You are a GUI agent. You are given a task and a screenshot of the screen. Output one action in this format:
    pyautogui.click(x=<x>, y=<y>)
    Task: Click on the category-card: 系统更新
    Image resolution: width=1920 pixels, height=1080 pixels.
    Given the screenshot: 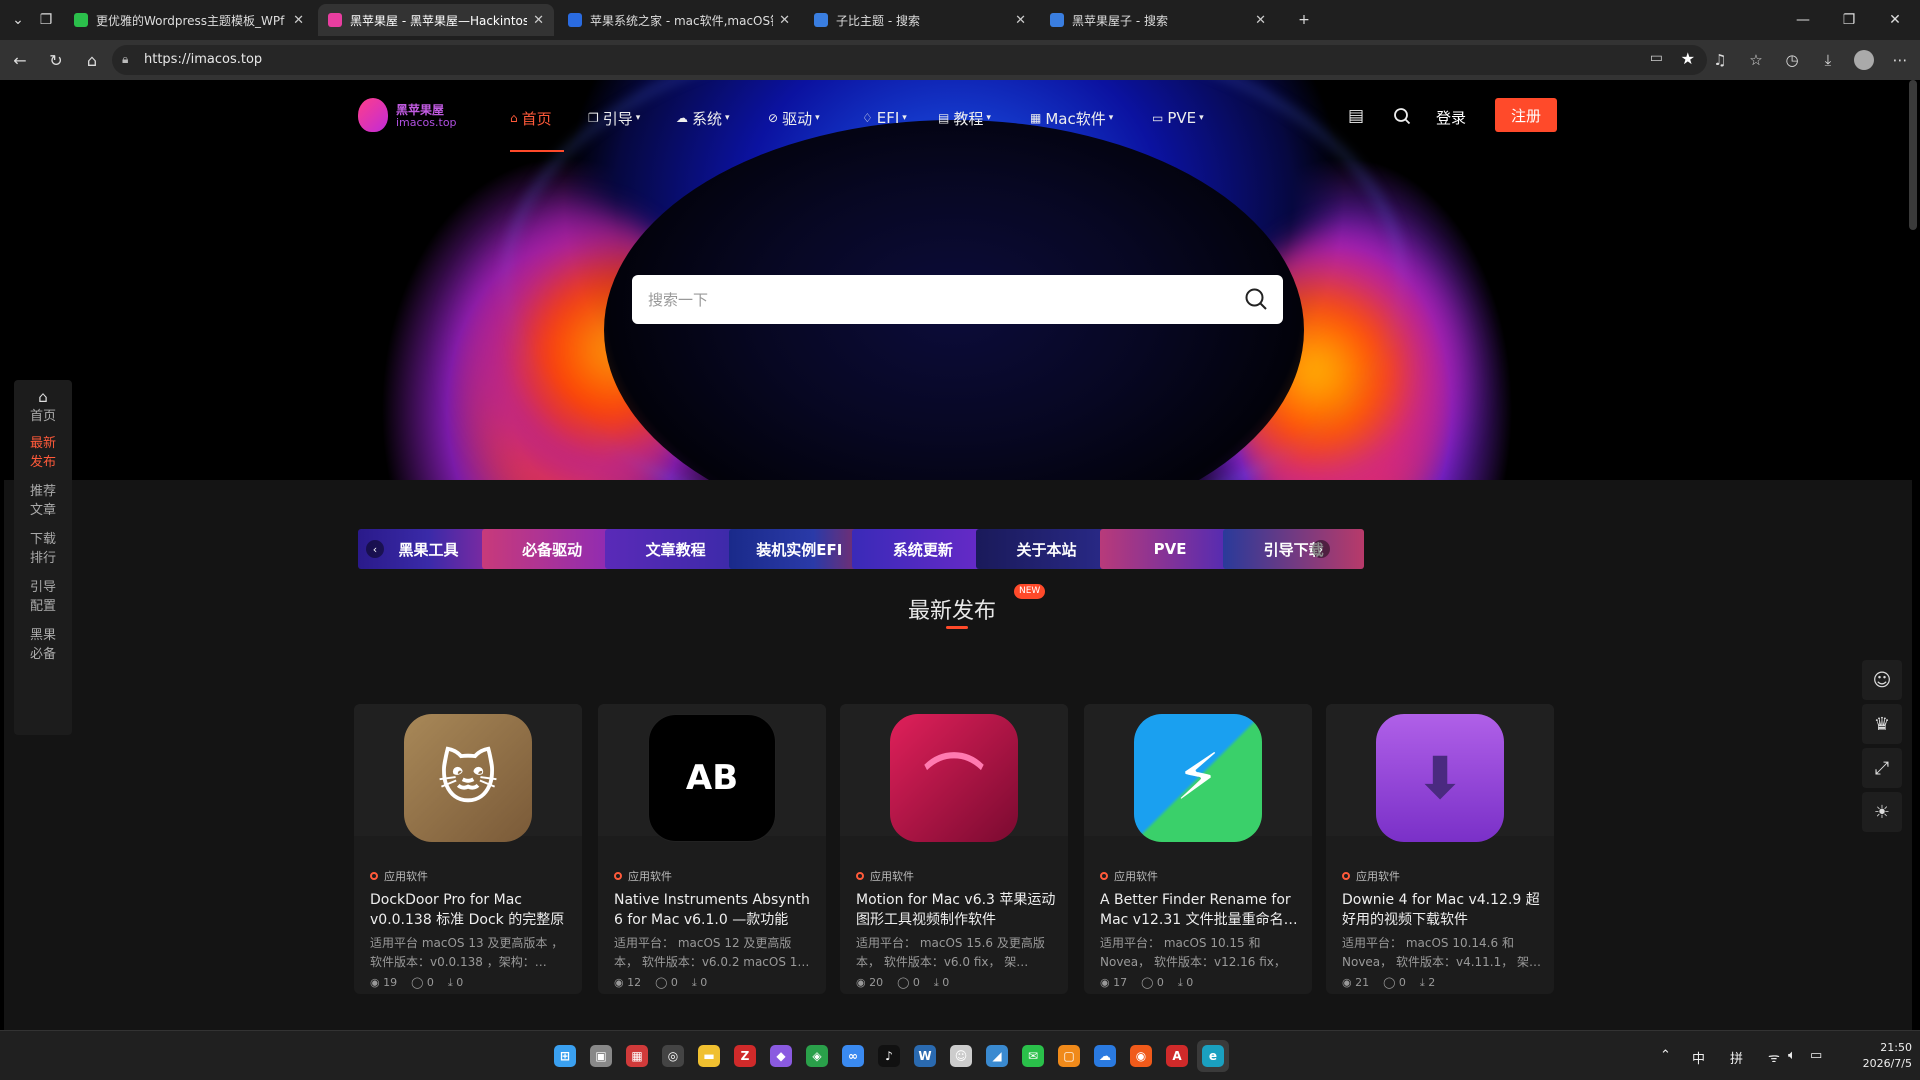 What is the action you would take?
    pyautogui.click(x=923, y=549)
    